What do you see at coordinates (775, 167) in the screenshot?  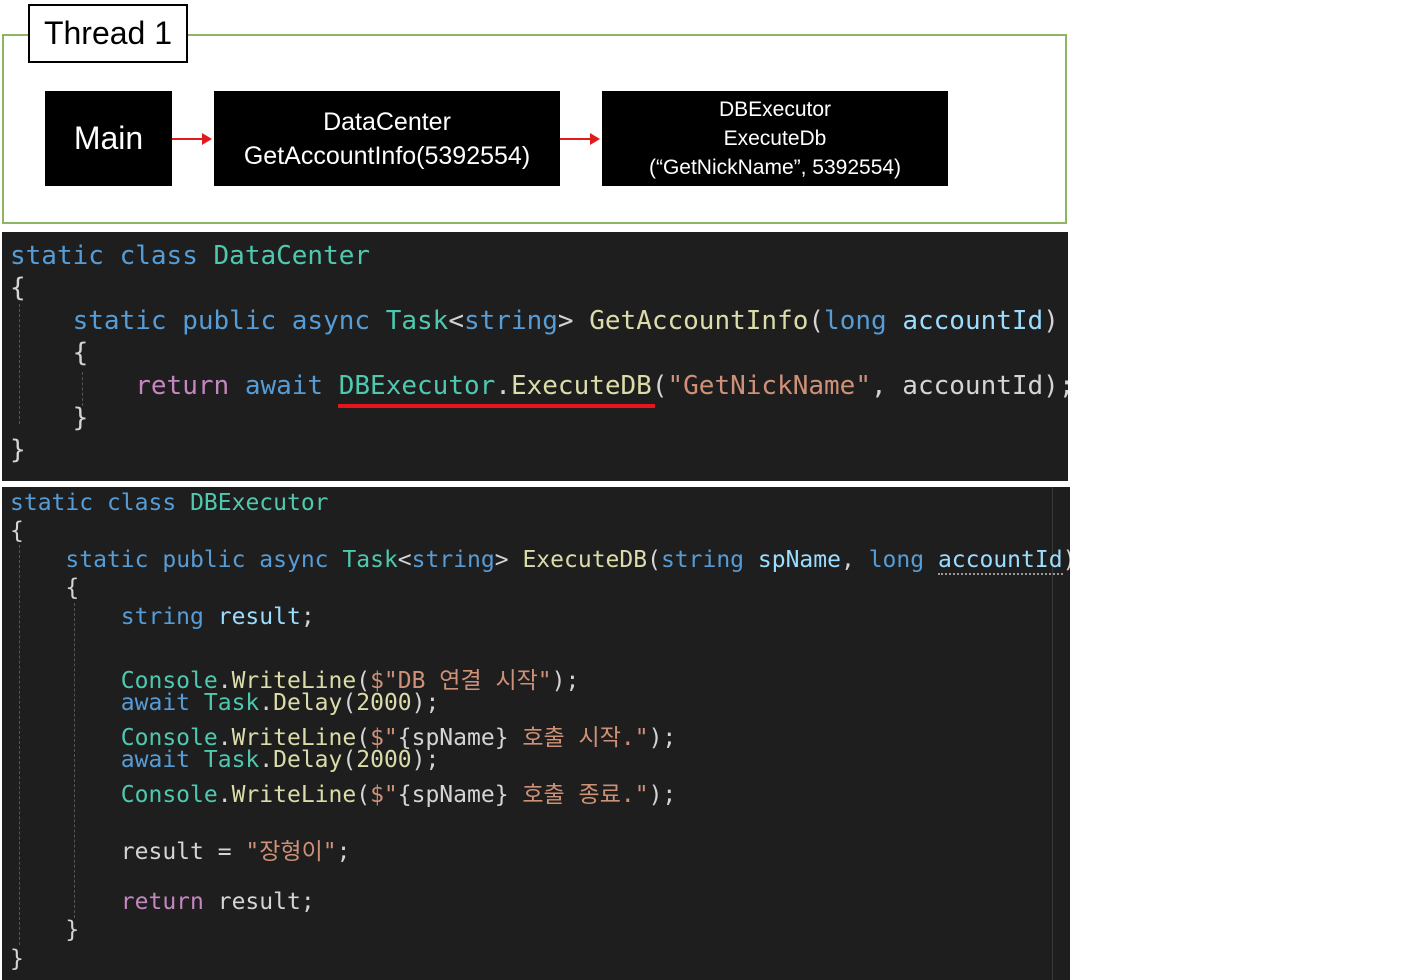 I see `node-dbexecutor-args: (“GetNickName”, 5392554)` at bounding box center [775, 167].